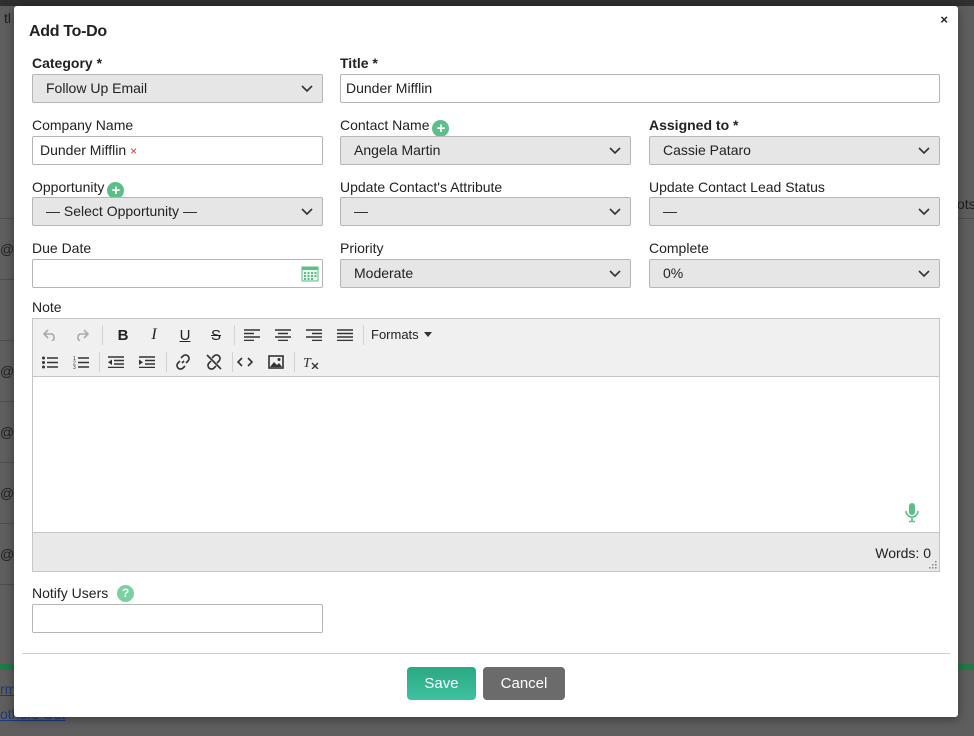 This screenshot has height=736, width=974. What do you see at coordinates (154, 335) in the screenshot?
I see `italic-icon: I` at bounding box center [154, 335].